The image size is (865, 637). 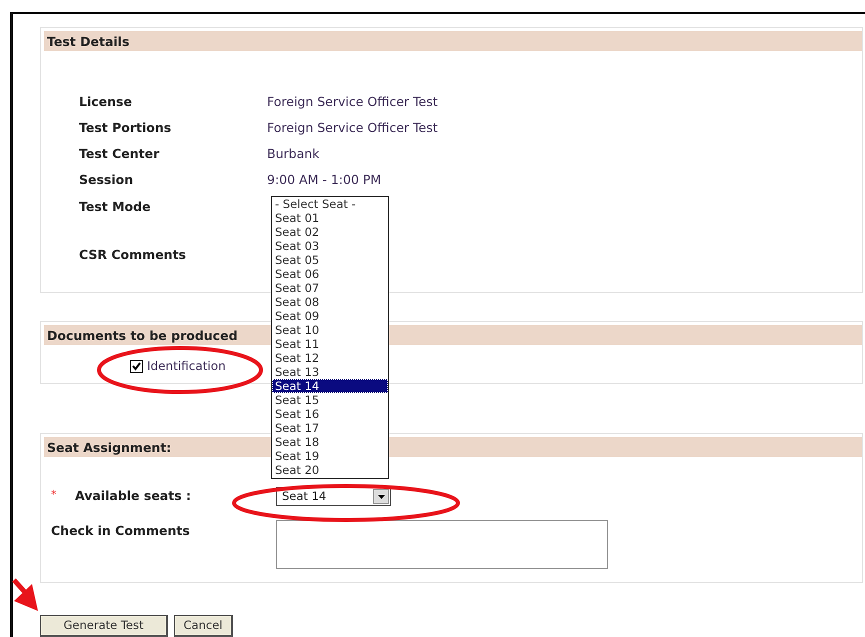 What do you see at coordinates (330, 218) in the screenshot?
I see `dropdown-option: Seat 01` at bounding box center [330, 218].